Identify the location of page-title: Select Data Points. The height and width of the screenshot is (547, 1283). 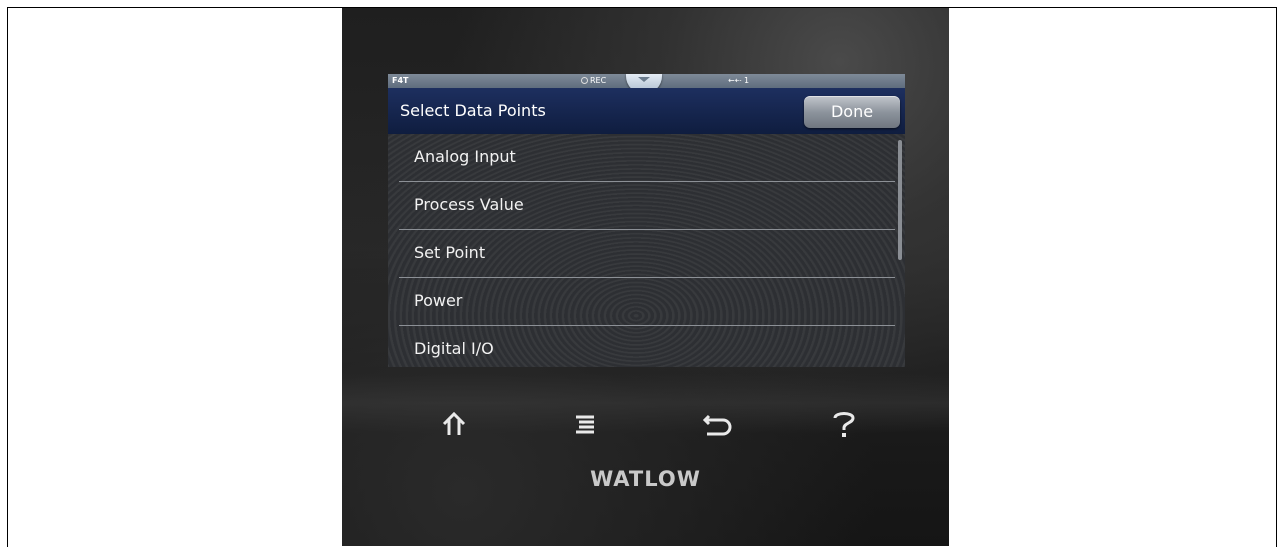
(473, 110).